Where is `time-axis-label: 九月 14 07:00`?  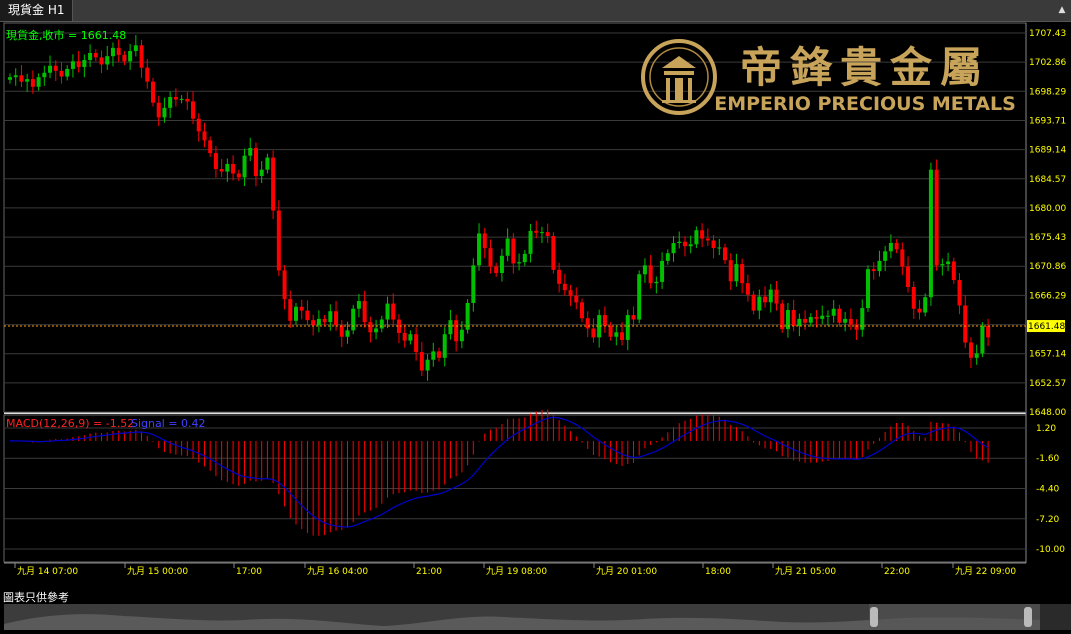 time-axis-label: 九月 14 07:00 is located at coordinates (47, 571).